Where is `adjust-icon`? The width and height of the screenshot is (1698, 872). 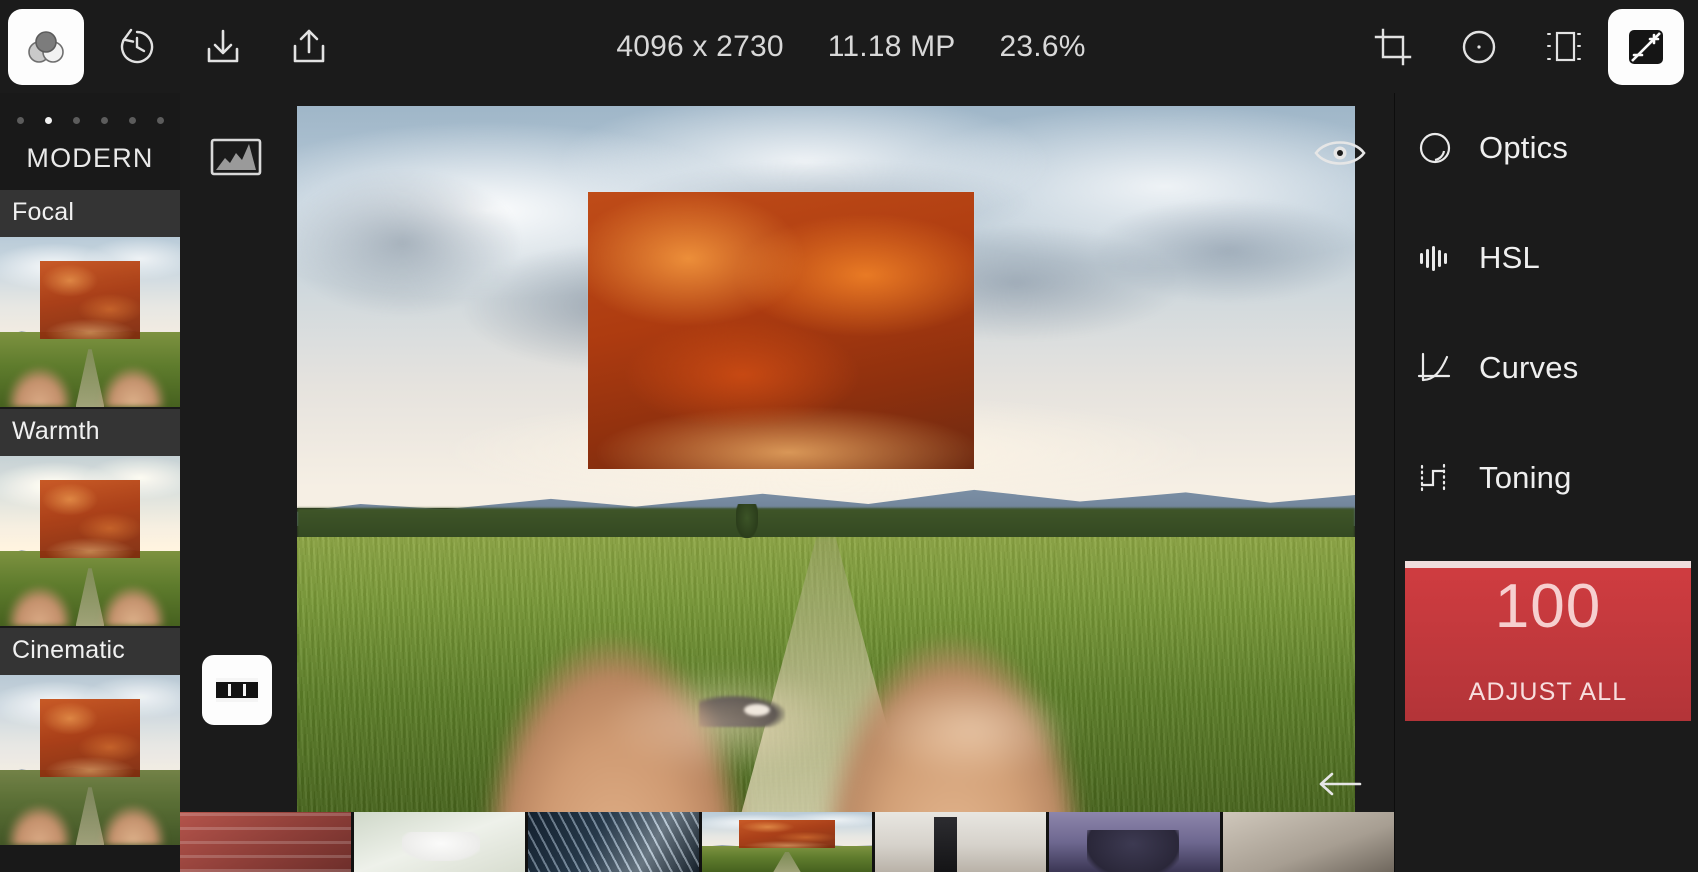
adjust-icon is located at coordinates (1646, 46).